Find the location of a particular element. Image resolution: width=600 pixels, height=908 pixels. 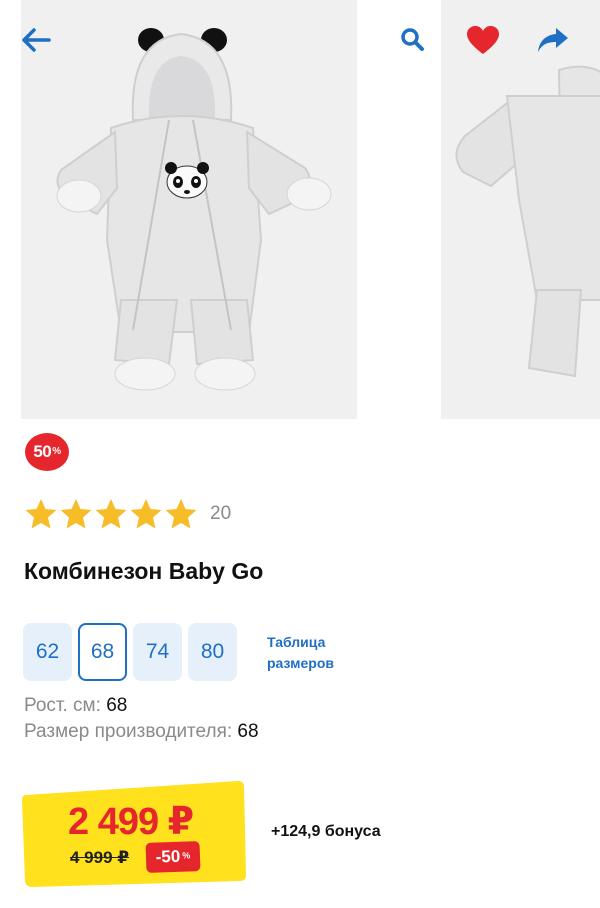

price-discount-percent: % is located at coordinates (186, 855).